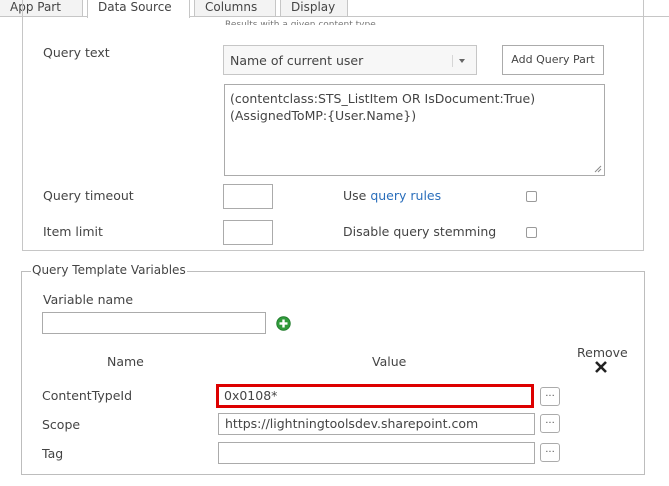 The image size is (669, 486). Describe the element at coordinates (389, 361) in the screenshot. I see `value-column-header: Value` at that location.